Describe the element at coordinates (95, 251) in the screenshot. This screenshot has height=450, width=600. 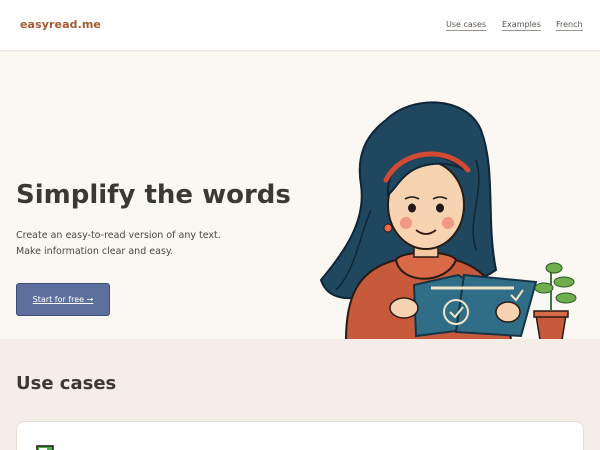
I see `hero-description-line-2: Make information clear and easy.` at that location.